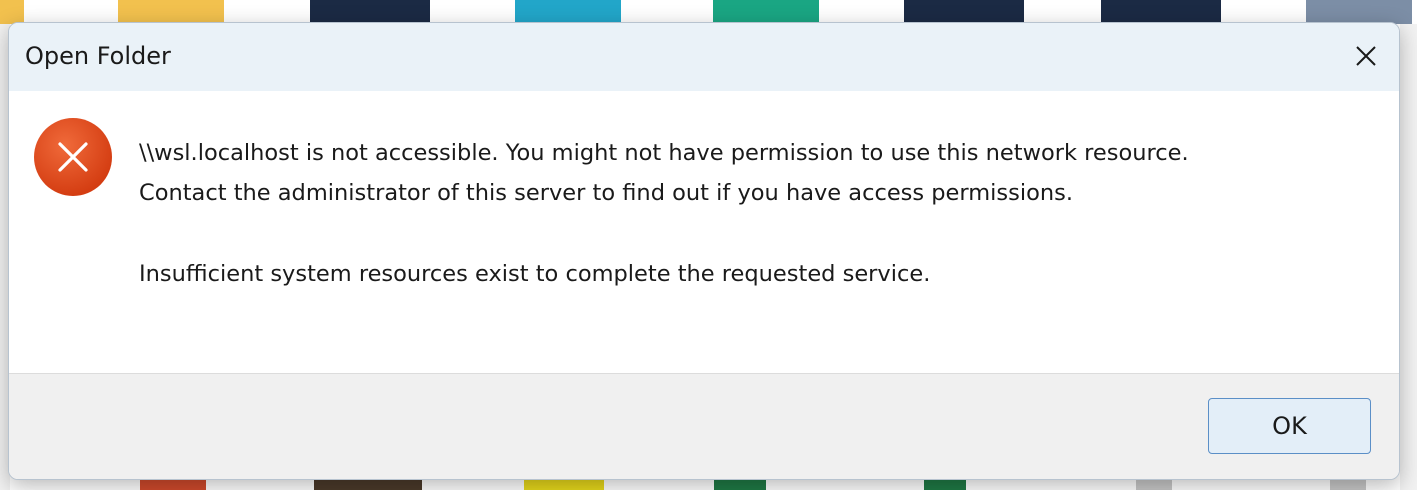 The width and height of the screenshot is (1417, 490). Describe the element at coordinates (1289, 426) in the screenshot. I see `ok-button: OK` at that location.